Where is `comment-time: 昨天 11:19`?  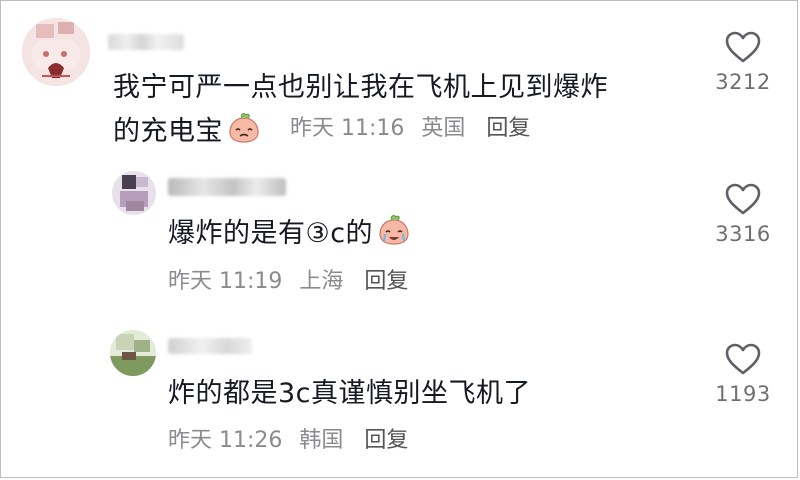
comment-time: 昨天 11:19 is located at coordinates (225, 281).